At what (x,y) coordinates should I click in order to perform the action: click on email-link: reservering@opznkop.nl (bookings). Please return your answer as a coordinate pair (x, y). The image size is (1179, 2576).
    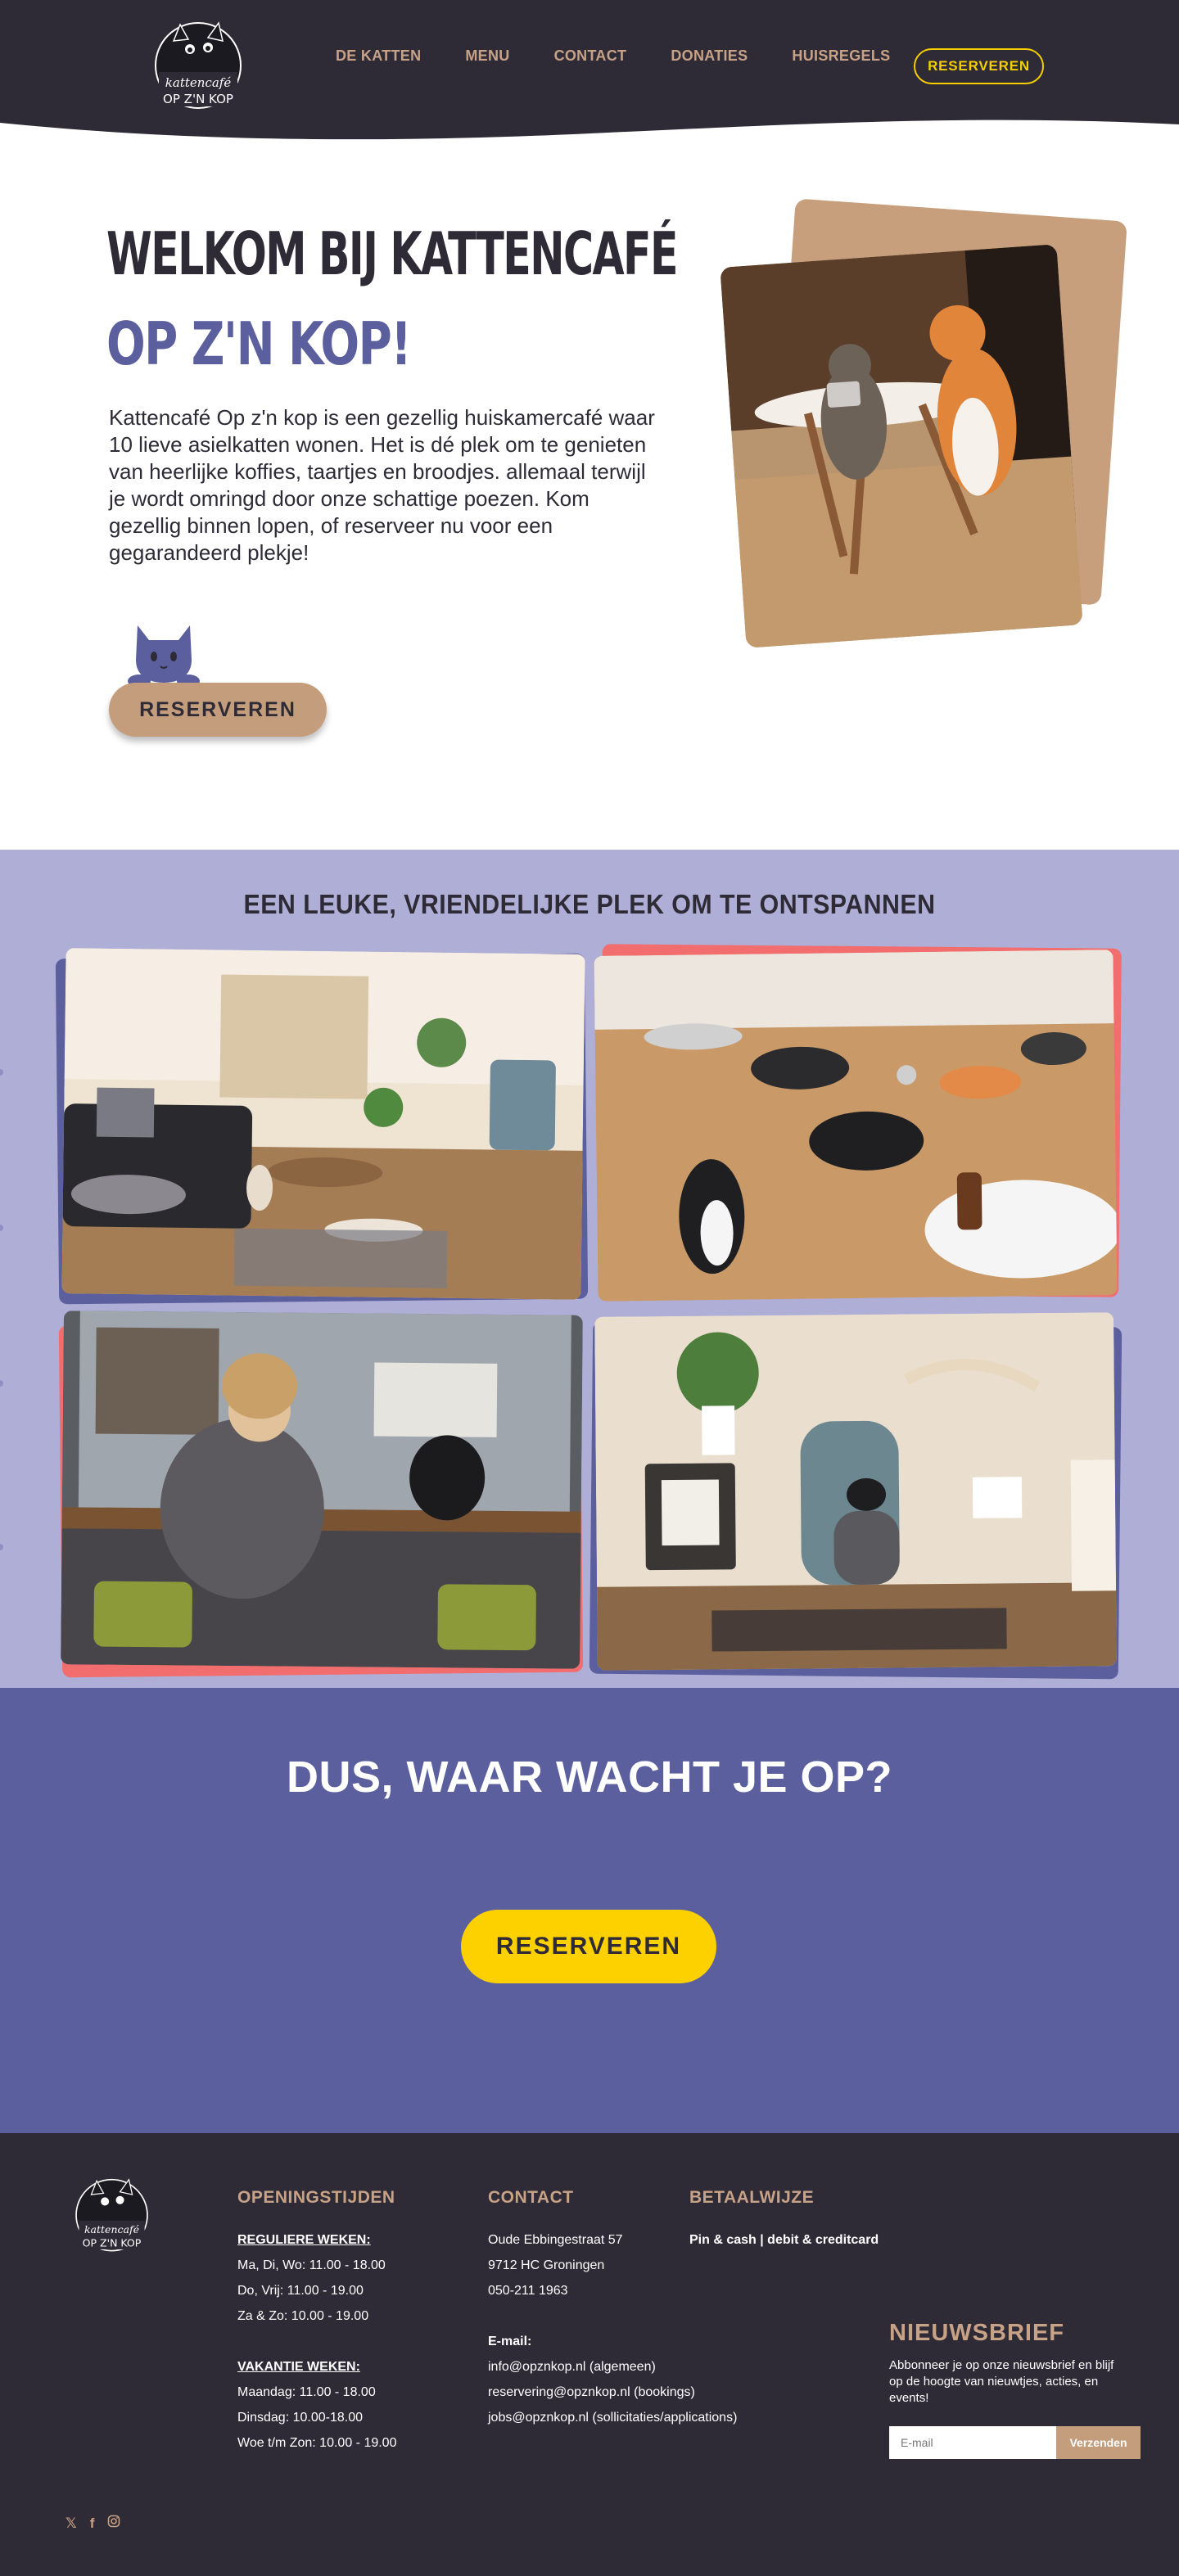
    Looking at the image, I should click on (612, 2392).